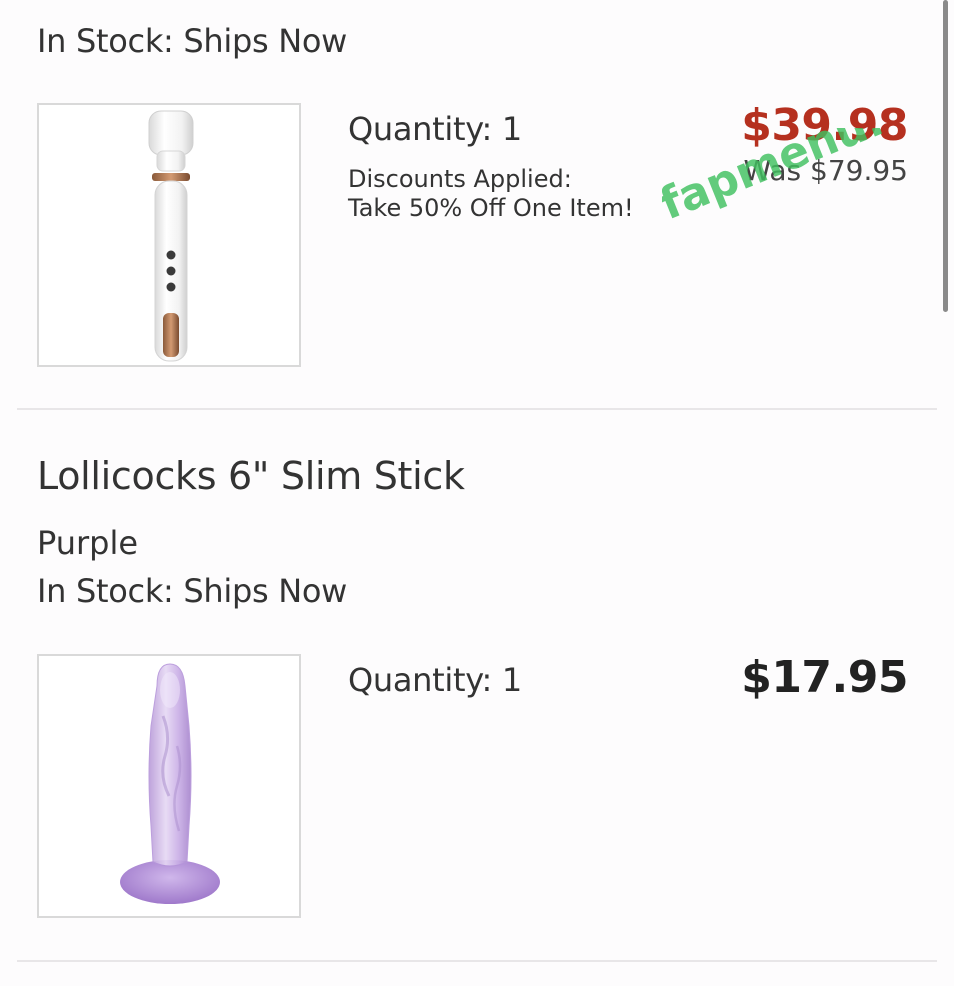  What do you see at coordinates (435, 129) in the screenshot?
I see `item1-quantity: Quantity: 1` at bounding box center [435, 129].